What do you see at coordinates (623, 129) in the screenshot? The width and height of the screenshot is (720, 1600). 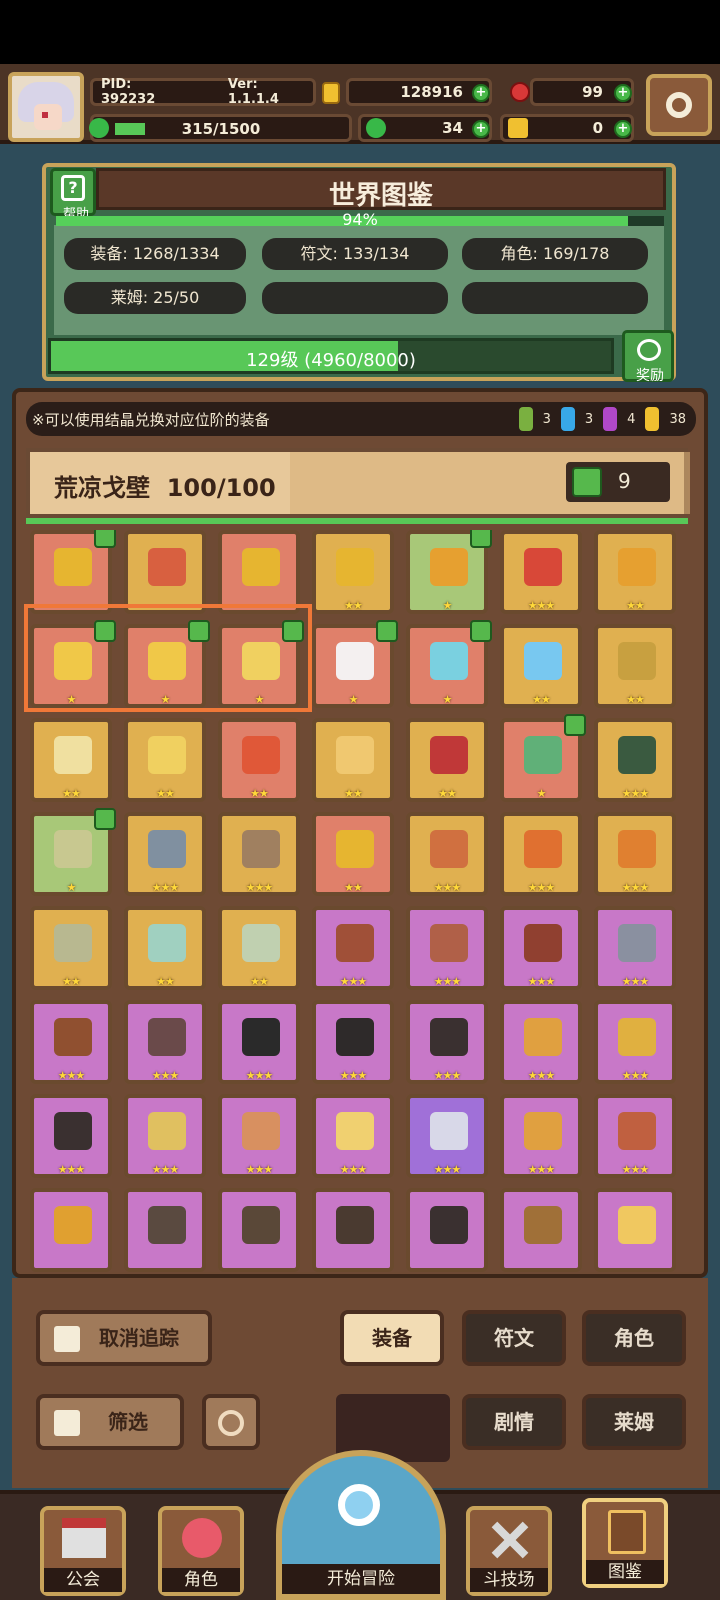 I see `ticket-plus-button: +` at bounding box center [623, 129].